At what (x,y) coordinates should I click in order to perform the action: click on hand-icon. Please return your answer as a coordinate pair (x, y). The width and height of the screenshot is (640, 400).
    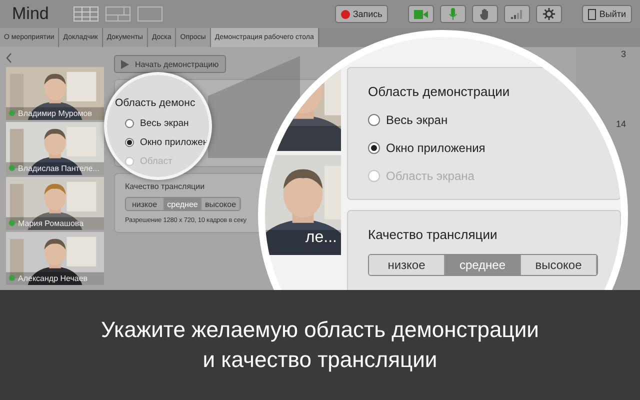
    Looking at the image, I should click on (485, 14).